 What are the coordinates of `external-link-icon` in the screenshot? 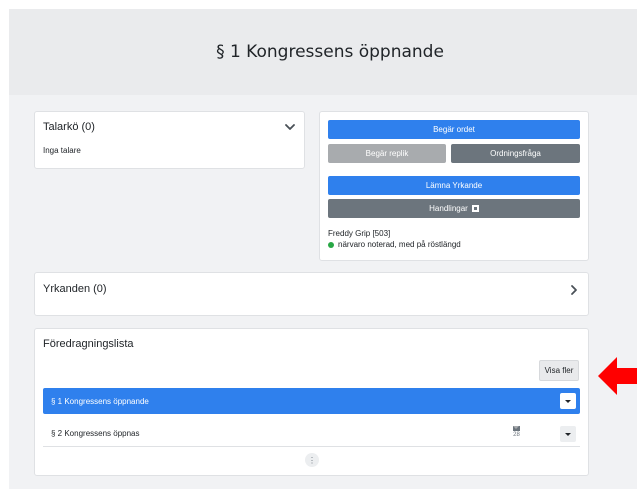 It's located at (475, 208).